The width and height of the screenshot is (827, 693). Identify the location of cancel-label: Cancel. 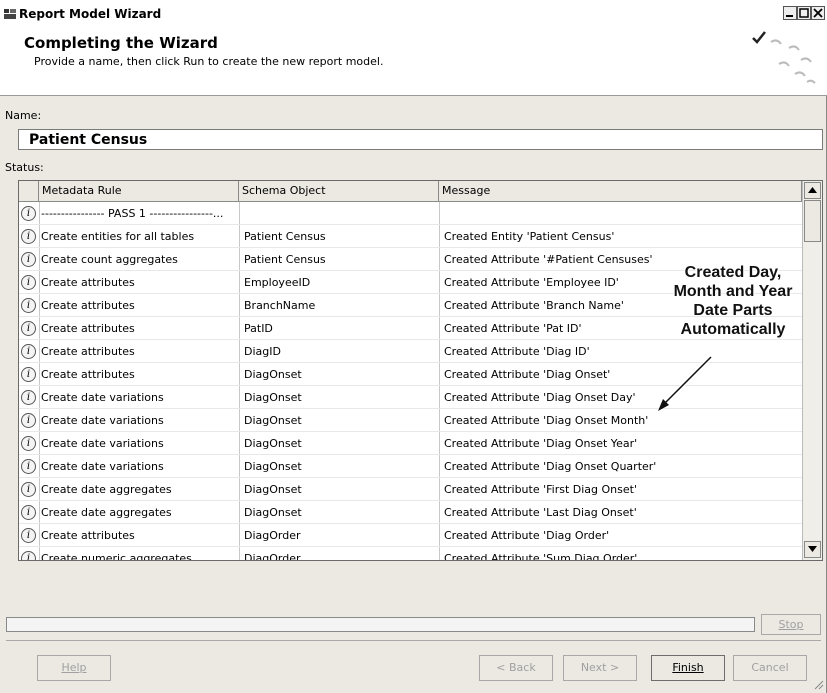
(770, 667).